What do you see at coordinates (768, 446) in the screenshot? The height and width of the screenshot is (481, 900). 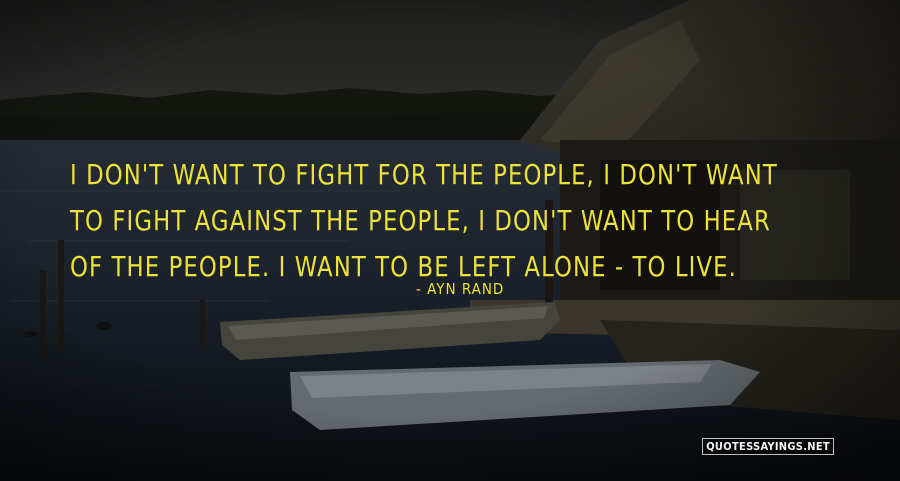 I see `site-watermark: QUOTESSAYINGS.NET` at bounding box center [768, 446].